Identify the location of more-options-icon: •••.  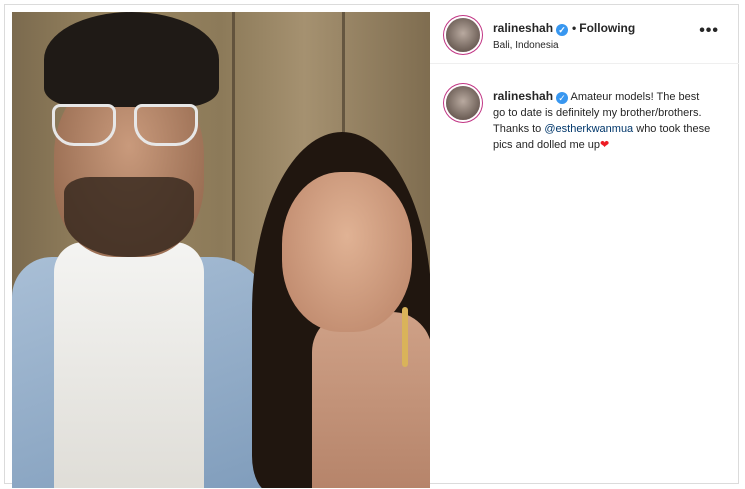
(709, 31).